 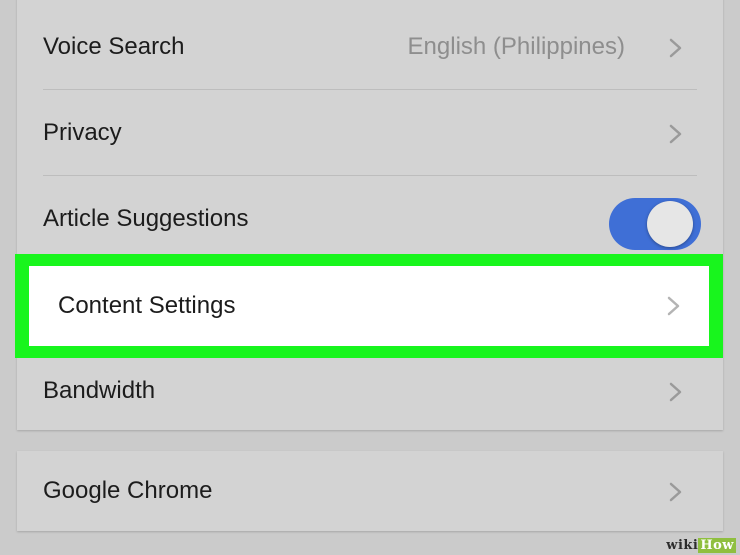 What do you see at coordinates (670, 224) in the screenshot?
I see `toggle-knob` at bounding box center [670, 224].